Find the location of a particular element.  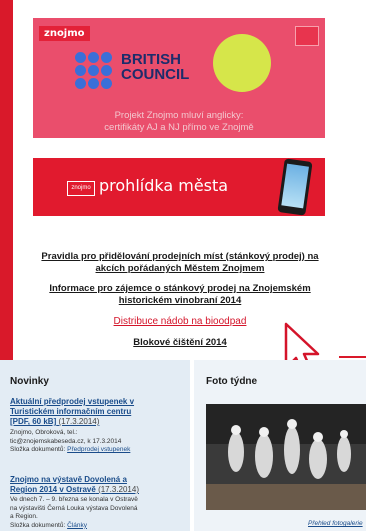

city-tour-title: prohlídka města is located at coordinates (164, 185).